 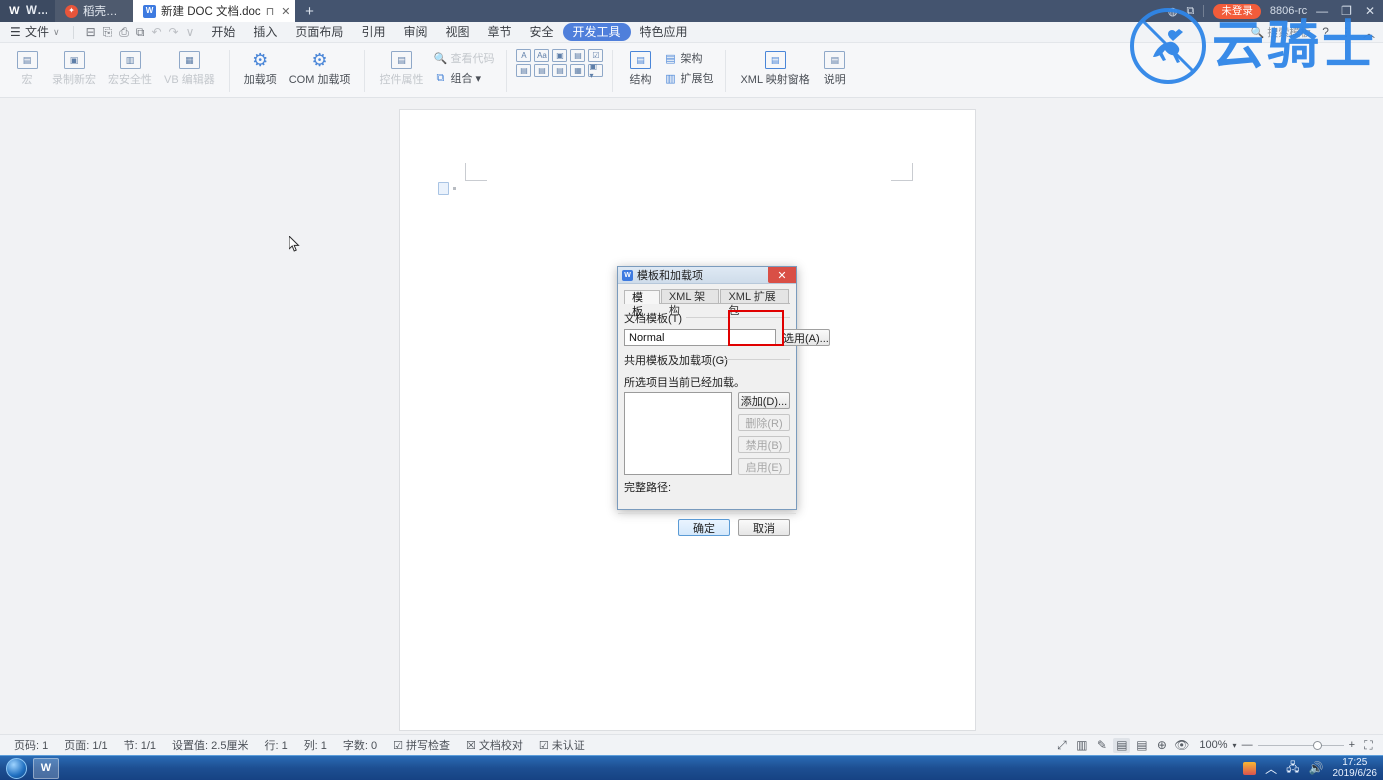 What do you see at coordinates (1316, 768) in the screenshot?
I see `volume-icon: 🔊` at bounding box center [1316, 768].